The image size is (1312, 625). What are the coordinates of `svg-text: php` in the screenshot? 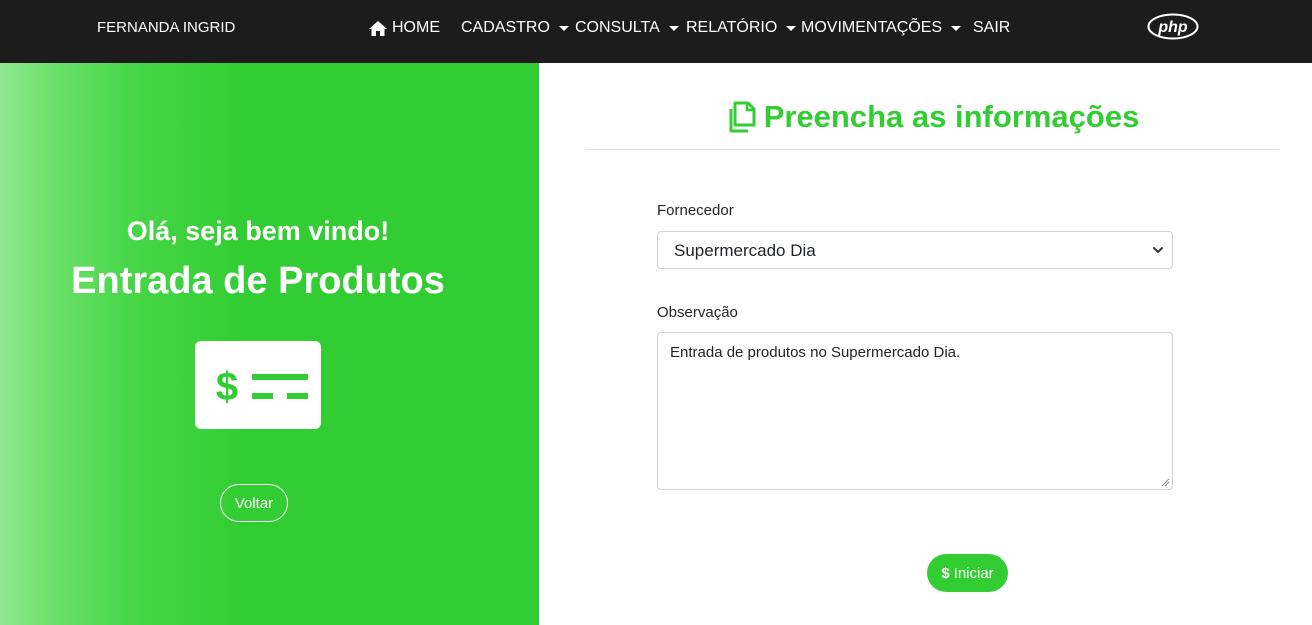 It's located at (1172, 27).